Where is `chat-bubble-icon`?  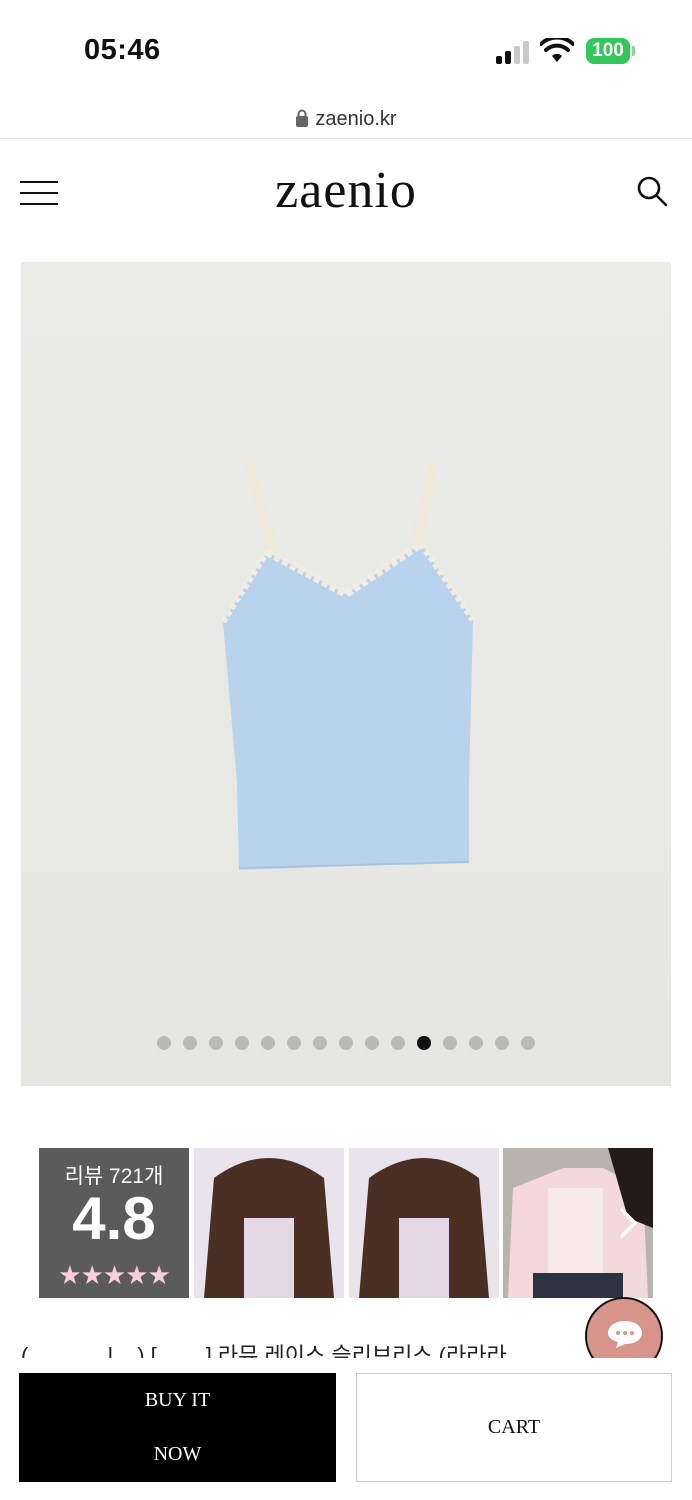 chat-bubble-icon is located at coordinates (625, 1334).